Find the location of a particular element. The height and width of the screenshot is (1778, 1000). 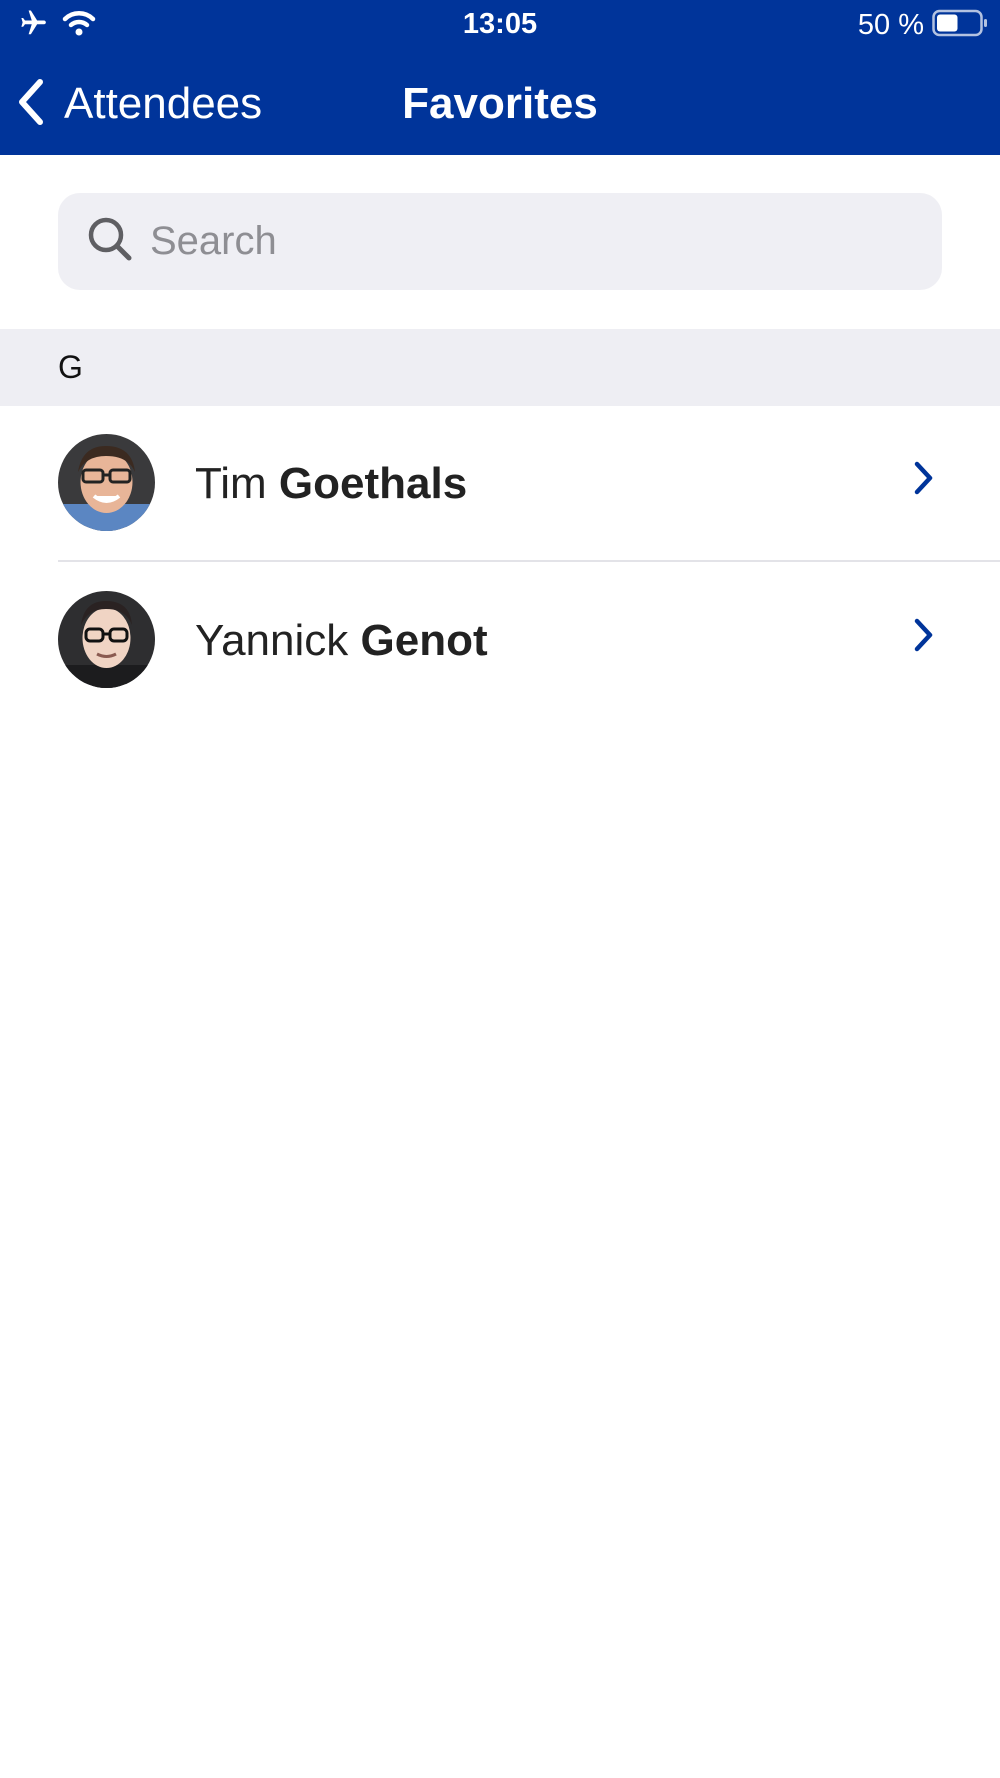

section-header: G is located at coordinates (500, 367).